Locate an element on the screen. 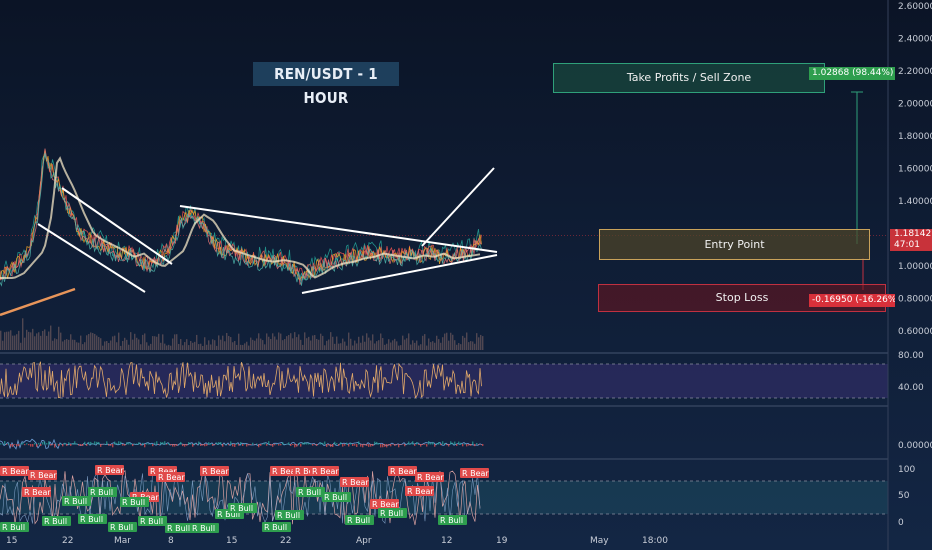 This screenshot has height=550, width=932. take-profit-zone: Take Profits / Sell Zone is located at coordinates (689, 78).